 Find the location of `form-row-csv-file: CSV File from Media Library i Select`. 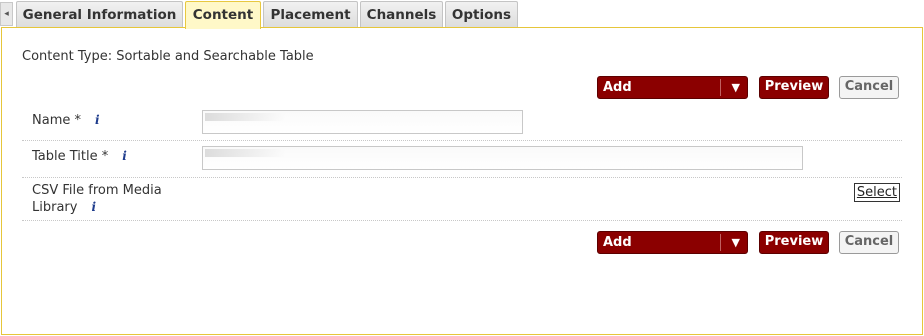

form-row-csv-file: CSV File from Media Library i Select is located at coordinates (462, 199).